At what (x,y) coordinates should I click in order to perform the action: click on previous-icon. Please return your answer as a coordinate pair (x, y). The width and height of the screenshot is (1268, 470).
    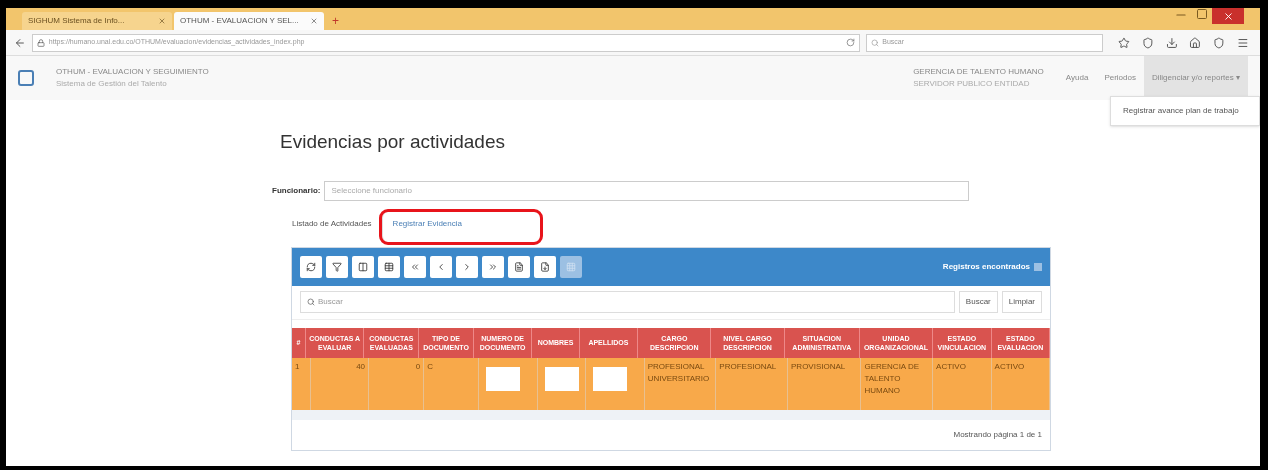
    Looking at the image, I should click on (441, 266).